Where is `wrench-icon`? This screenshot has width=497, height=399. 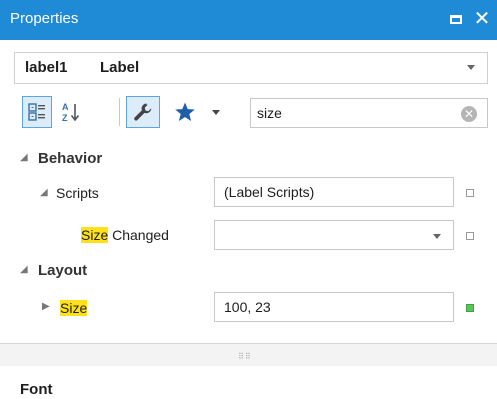
wrench-icon is located at coordinates (143, 112).